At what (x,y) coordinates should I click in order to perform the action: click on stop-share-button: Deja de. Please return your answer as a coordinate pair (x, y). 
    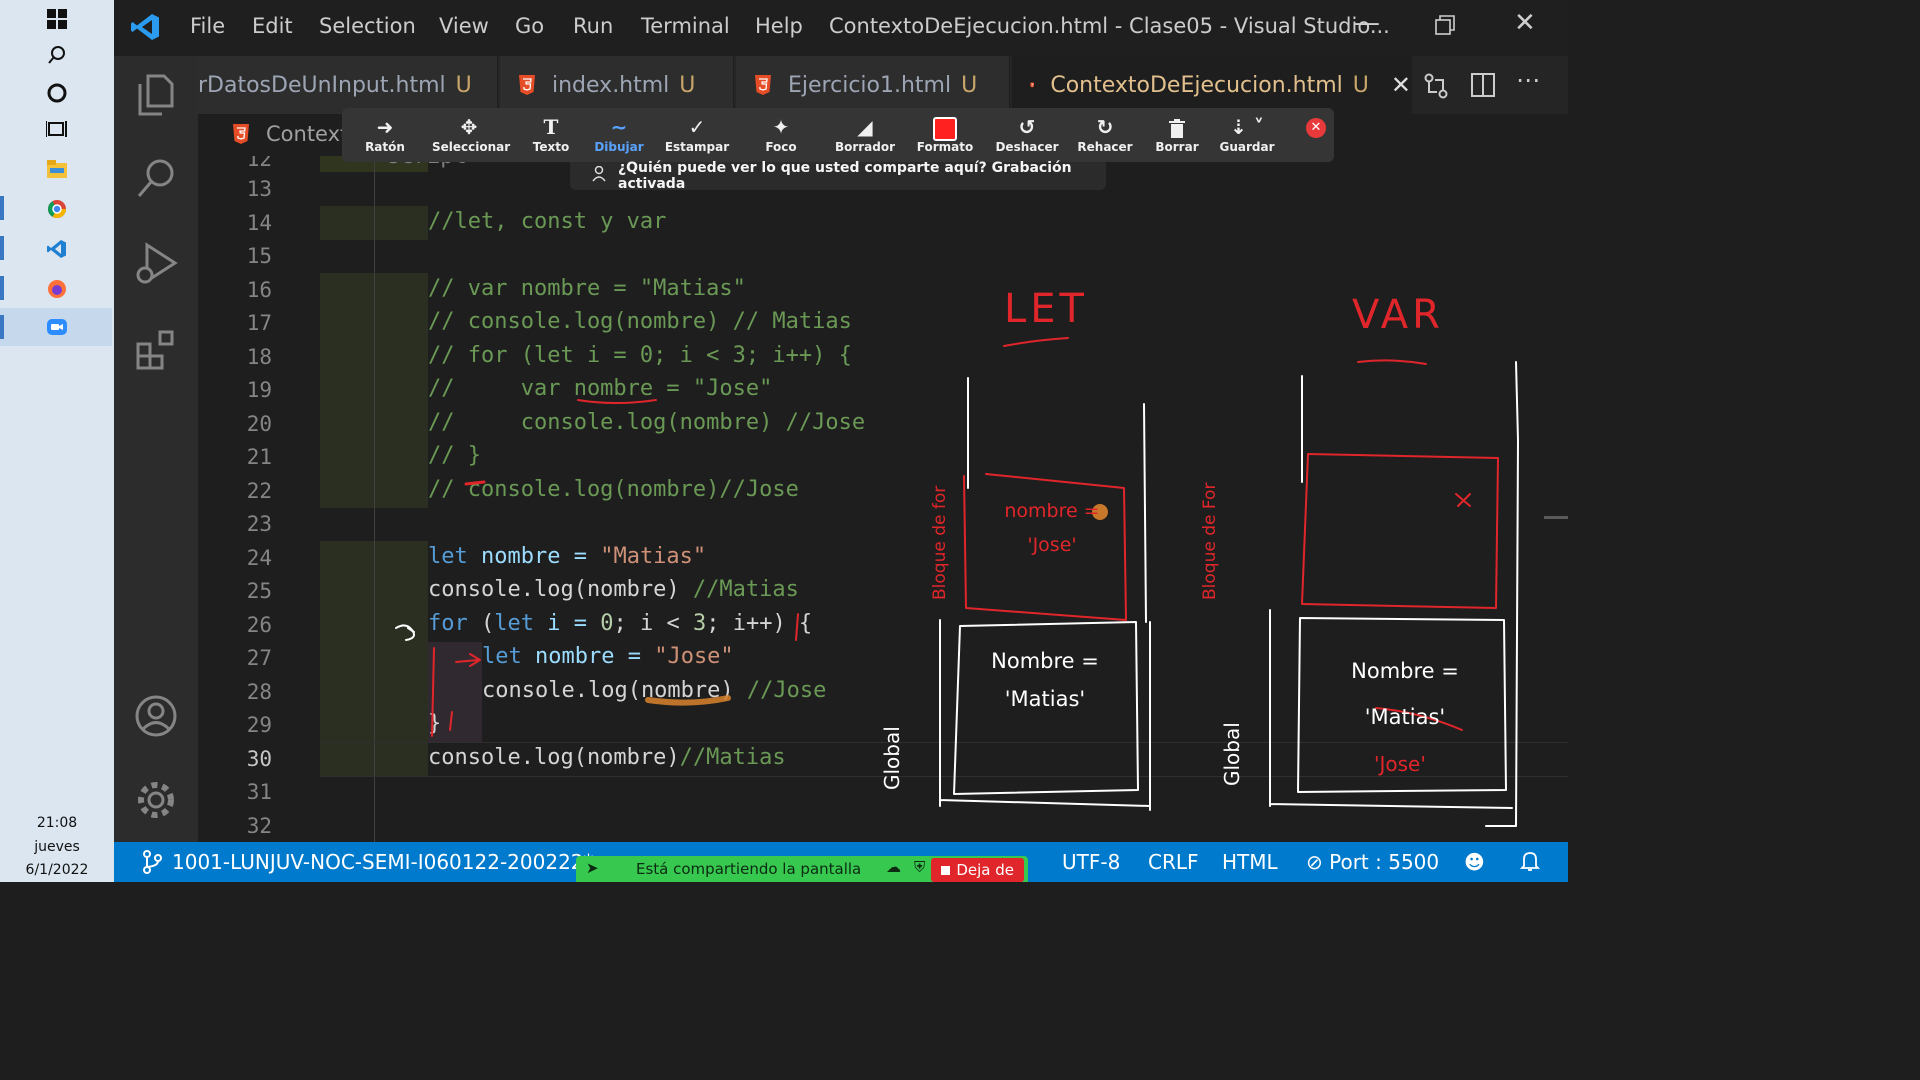
    Looking at the image, I should click on (977, 870).